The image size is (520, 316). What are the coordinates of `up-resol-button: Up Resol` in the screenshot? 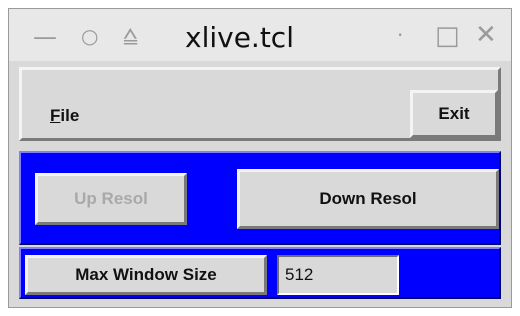 It's located at (111, 199).